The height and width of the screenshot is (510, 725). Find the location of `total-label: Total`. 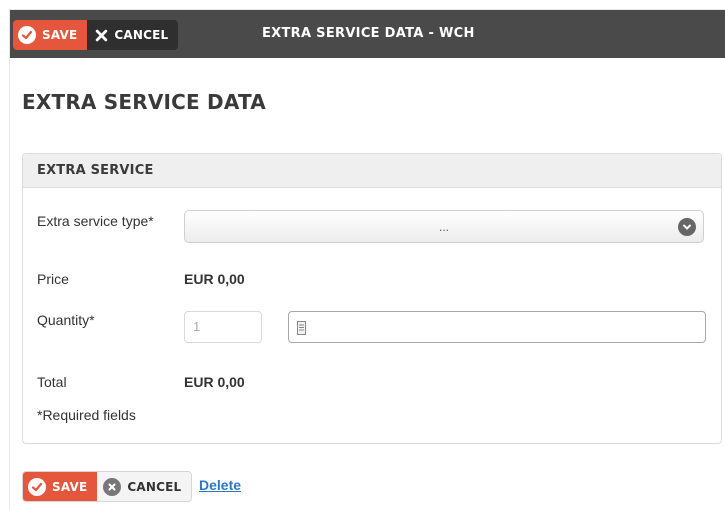

total-label: Total is located at coordinates (52, 382).